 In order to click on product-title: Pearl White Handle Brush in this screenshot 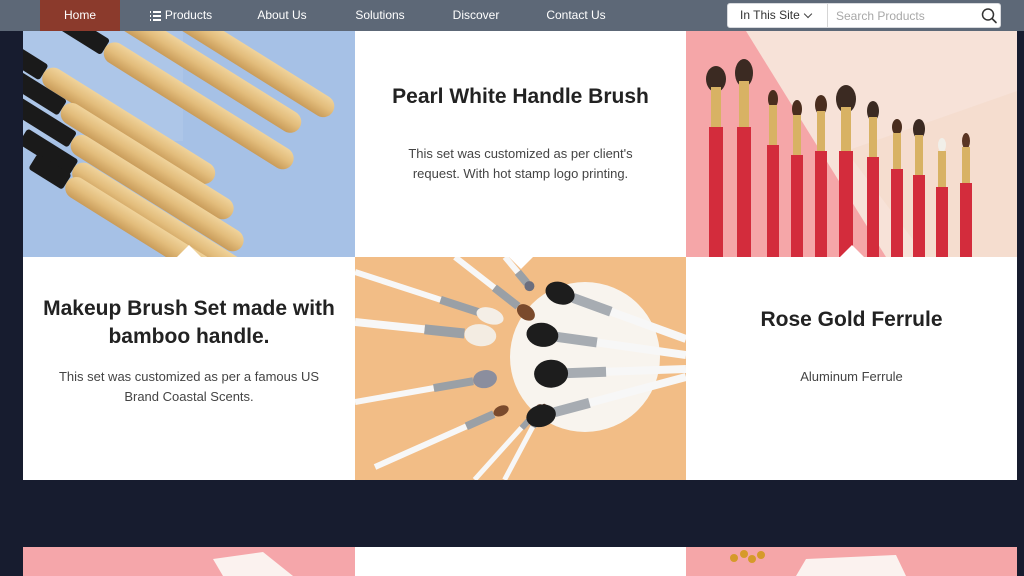, I will do `click(520, 96)`.